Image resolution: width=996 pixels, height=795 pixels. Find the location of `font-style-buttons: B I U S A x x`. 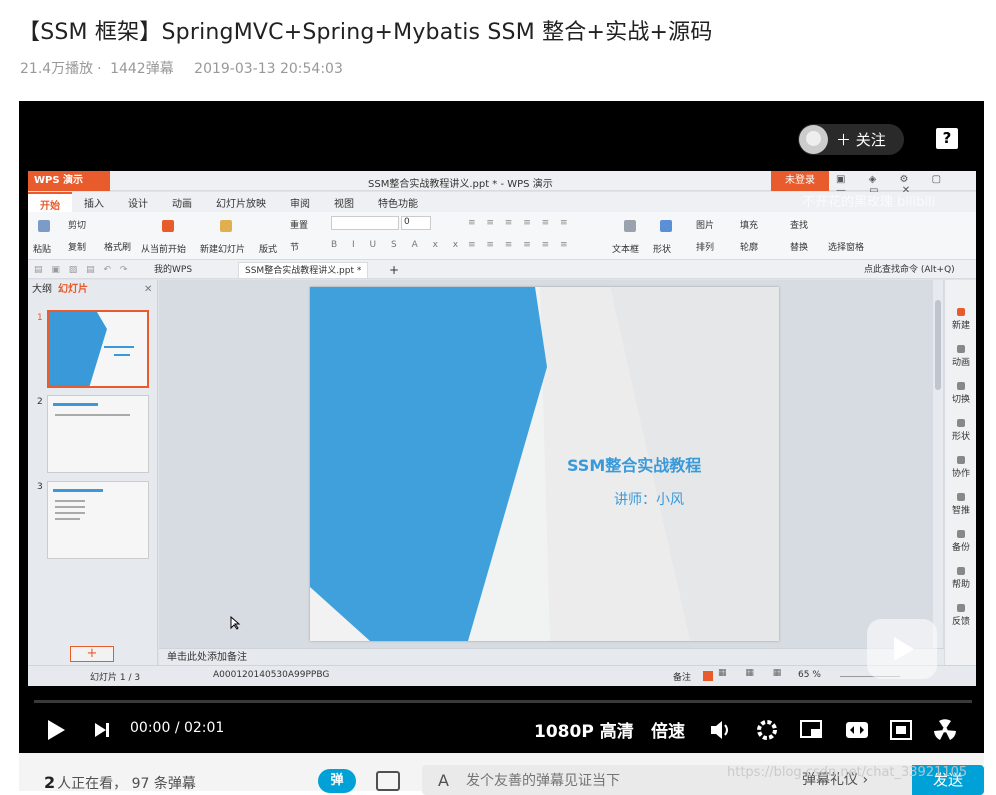

font-style-buttons: B I U S A x x is located at coordinates (397, 245).